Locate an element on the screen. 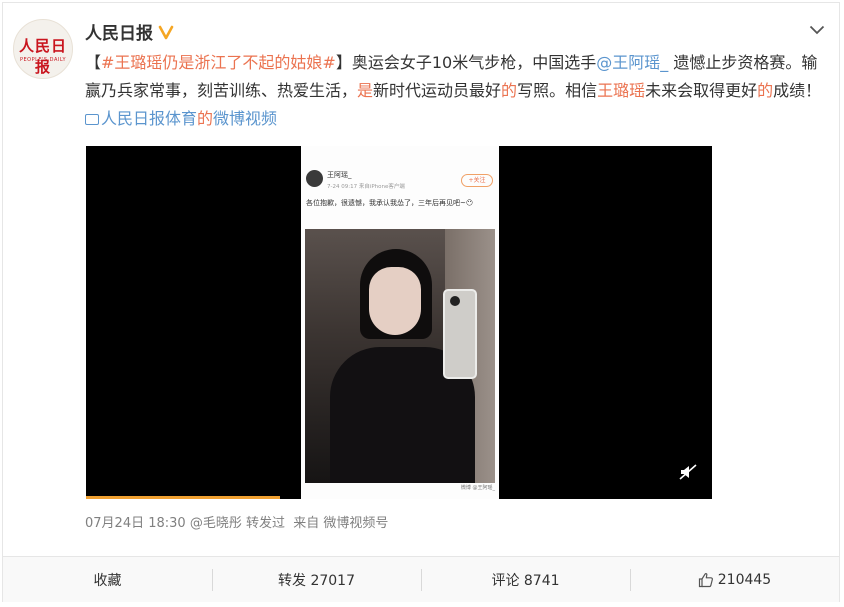  comment-label: 评论 8741 is located at coordinates (525, 580).